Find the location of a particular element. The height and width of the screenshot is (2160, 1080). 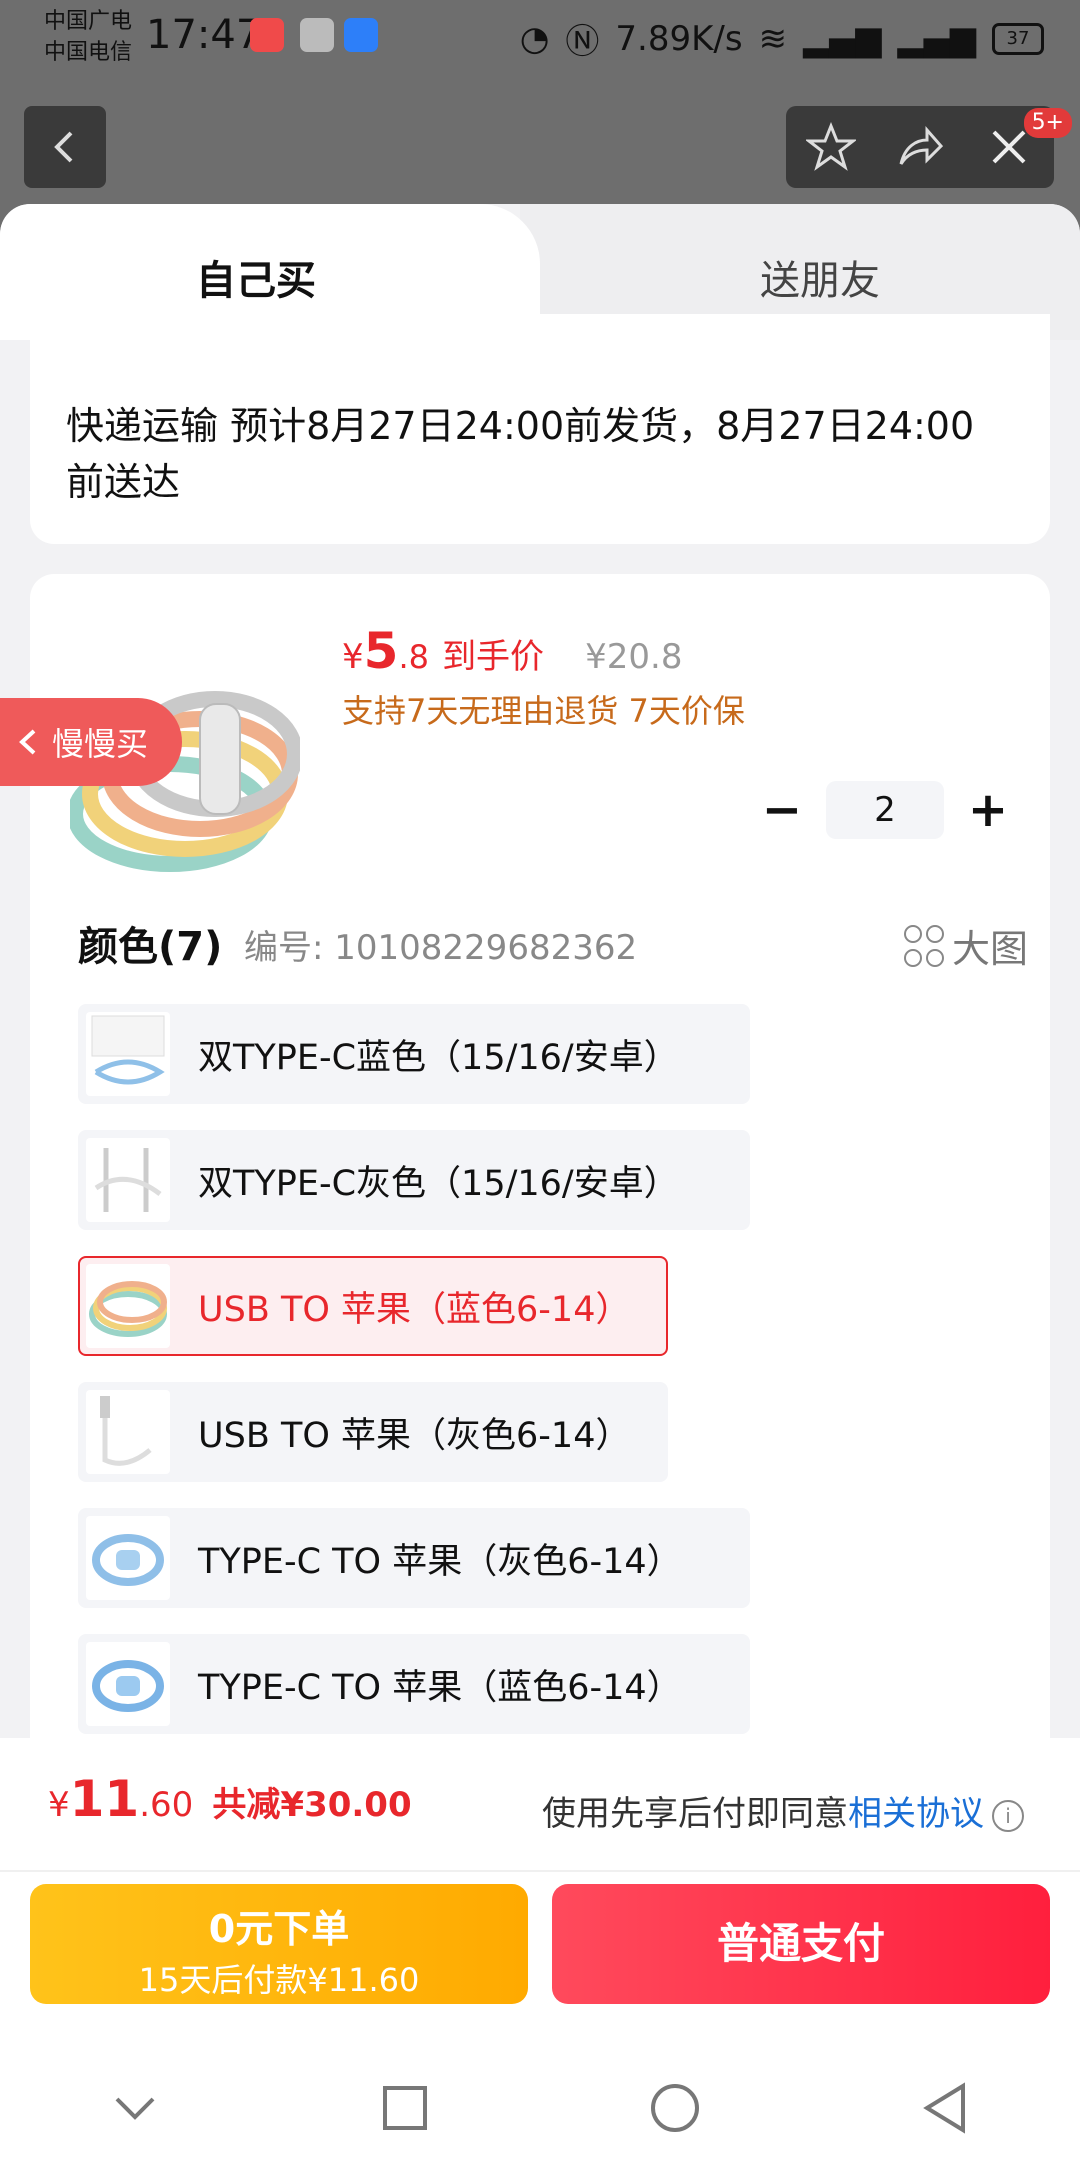

agreement-text: 使用先享后付即同意相关协议 i is located at coordinates (783, 1810).